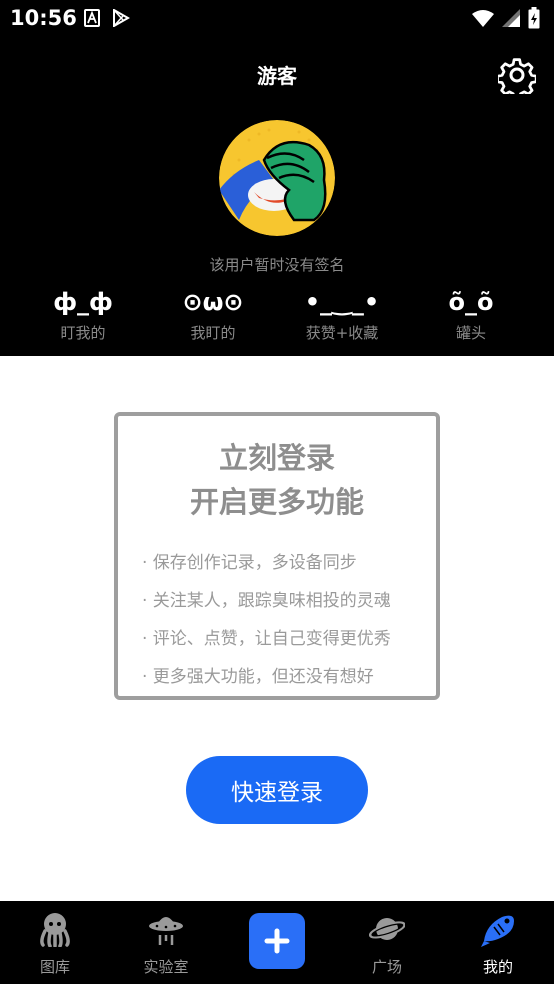  Describe the element at coordinates (387, 942) in the screenshot. I see `nav-item-plaza: 广场` at that location.